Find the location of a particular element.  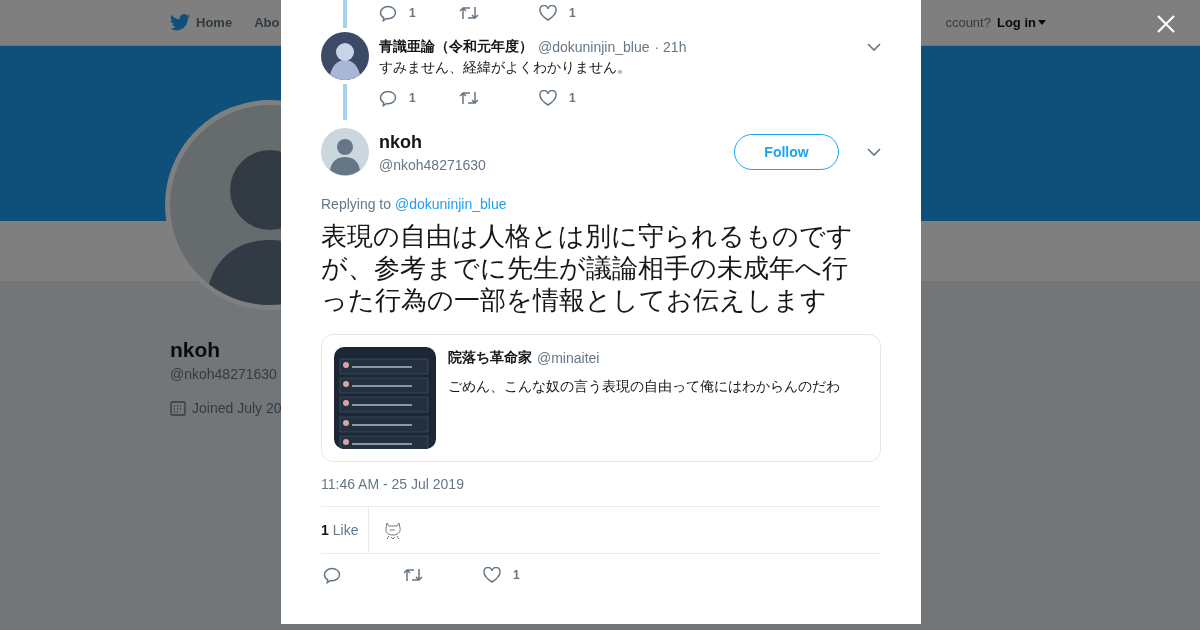

follow-button: Follow is located at coordinates (786, 152).